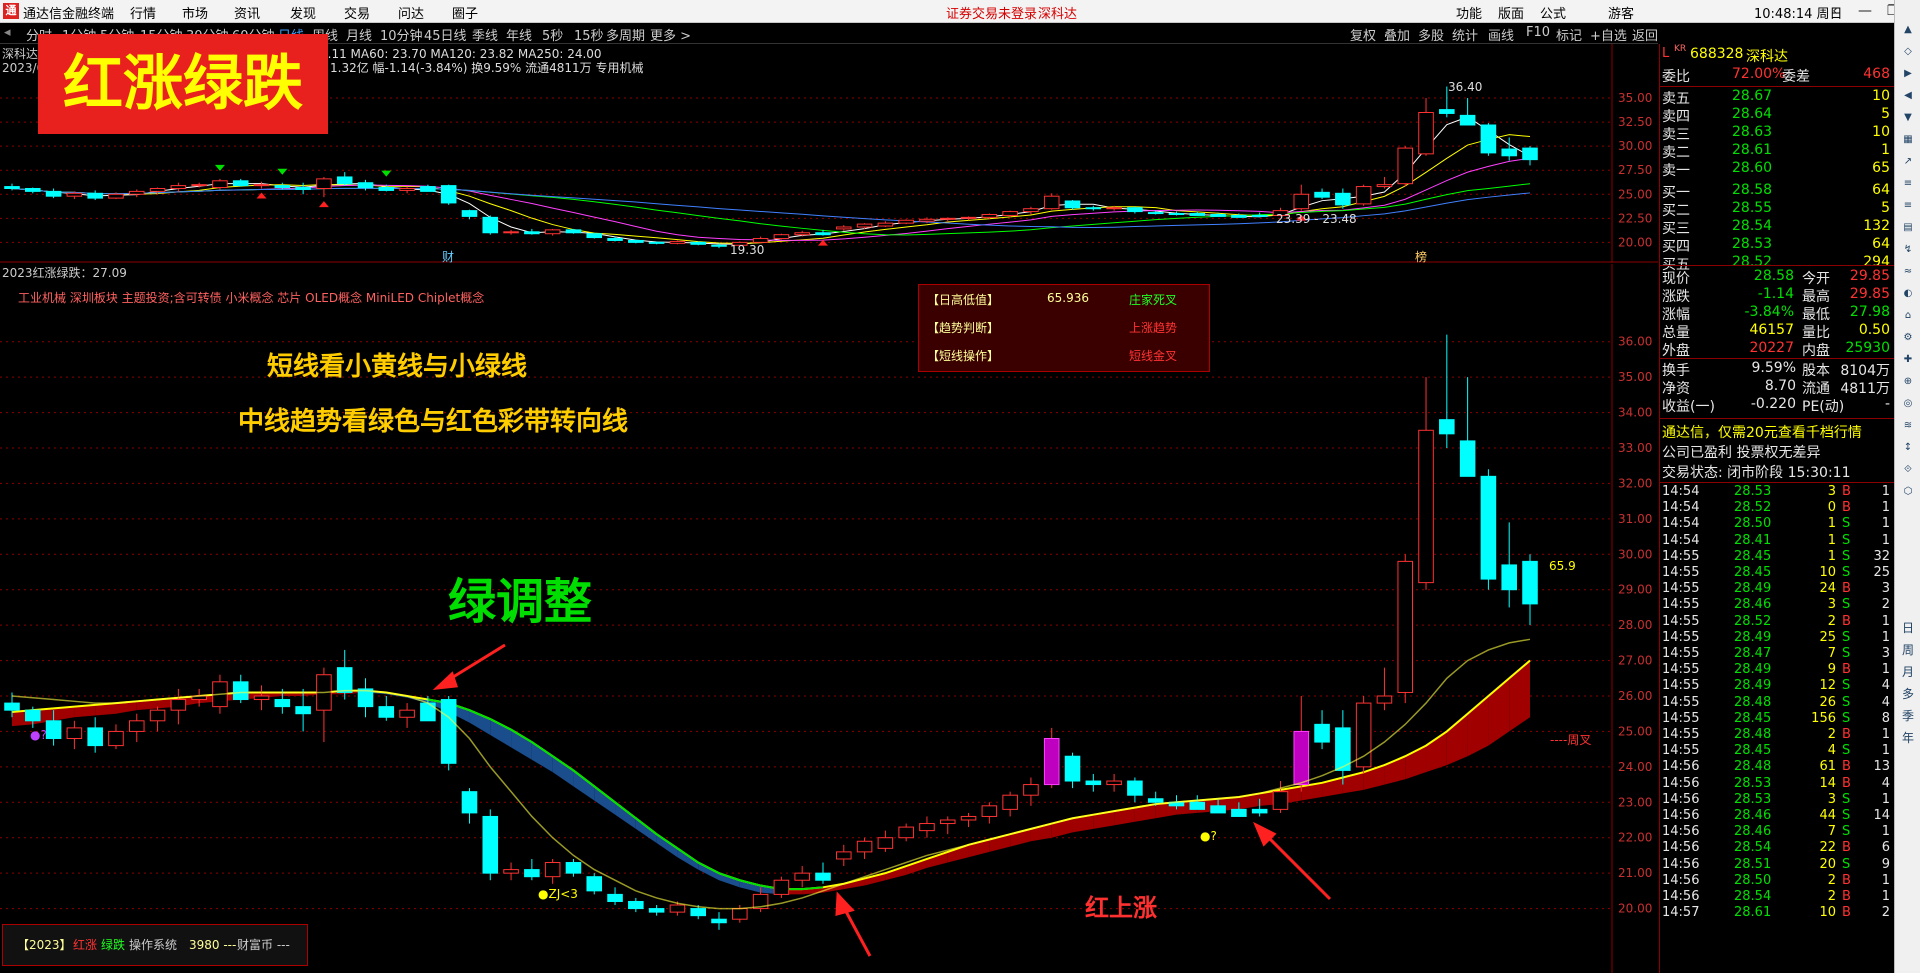 This screenshot has height=973, width=1920. I want to click on menu-guest: 游客, so click(1621, 12).